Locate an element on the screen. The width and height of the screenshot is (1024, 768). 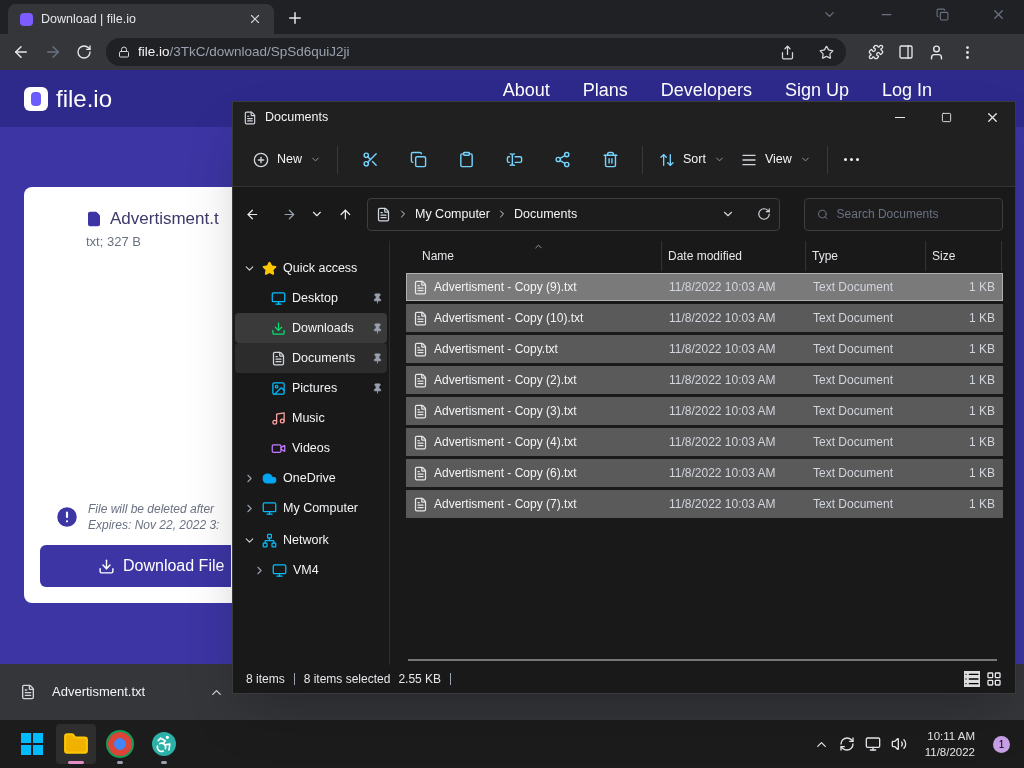
view-button: View is located at coordinates (775, 159).